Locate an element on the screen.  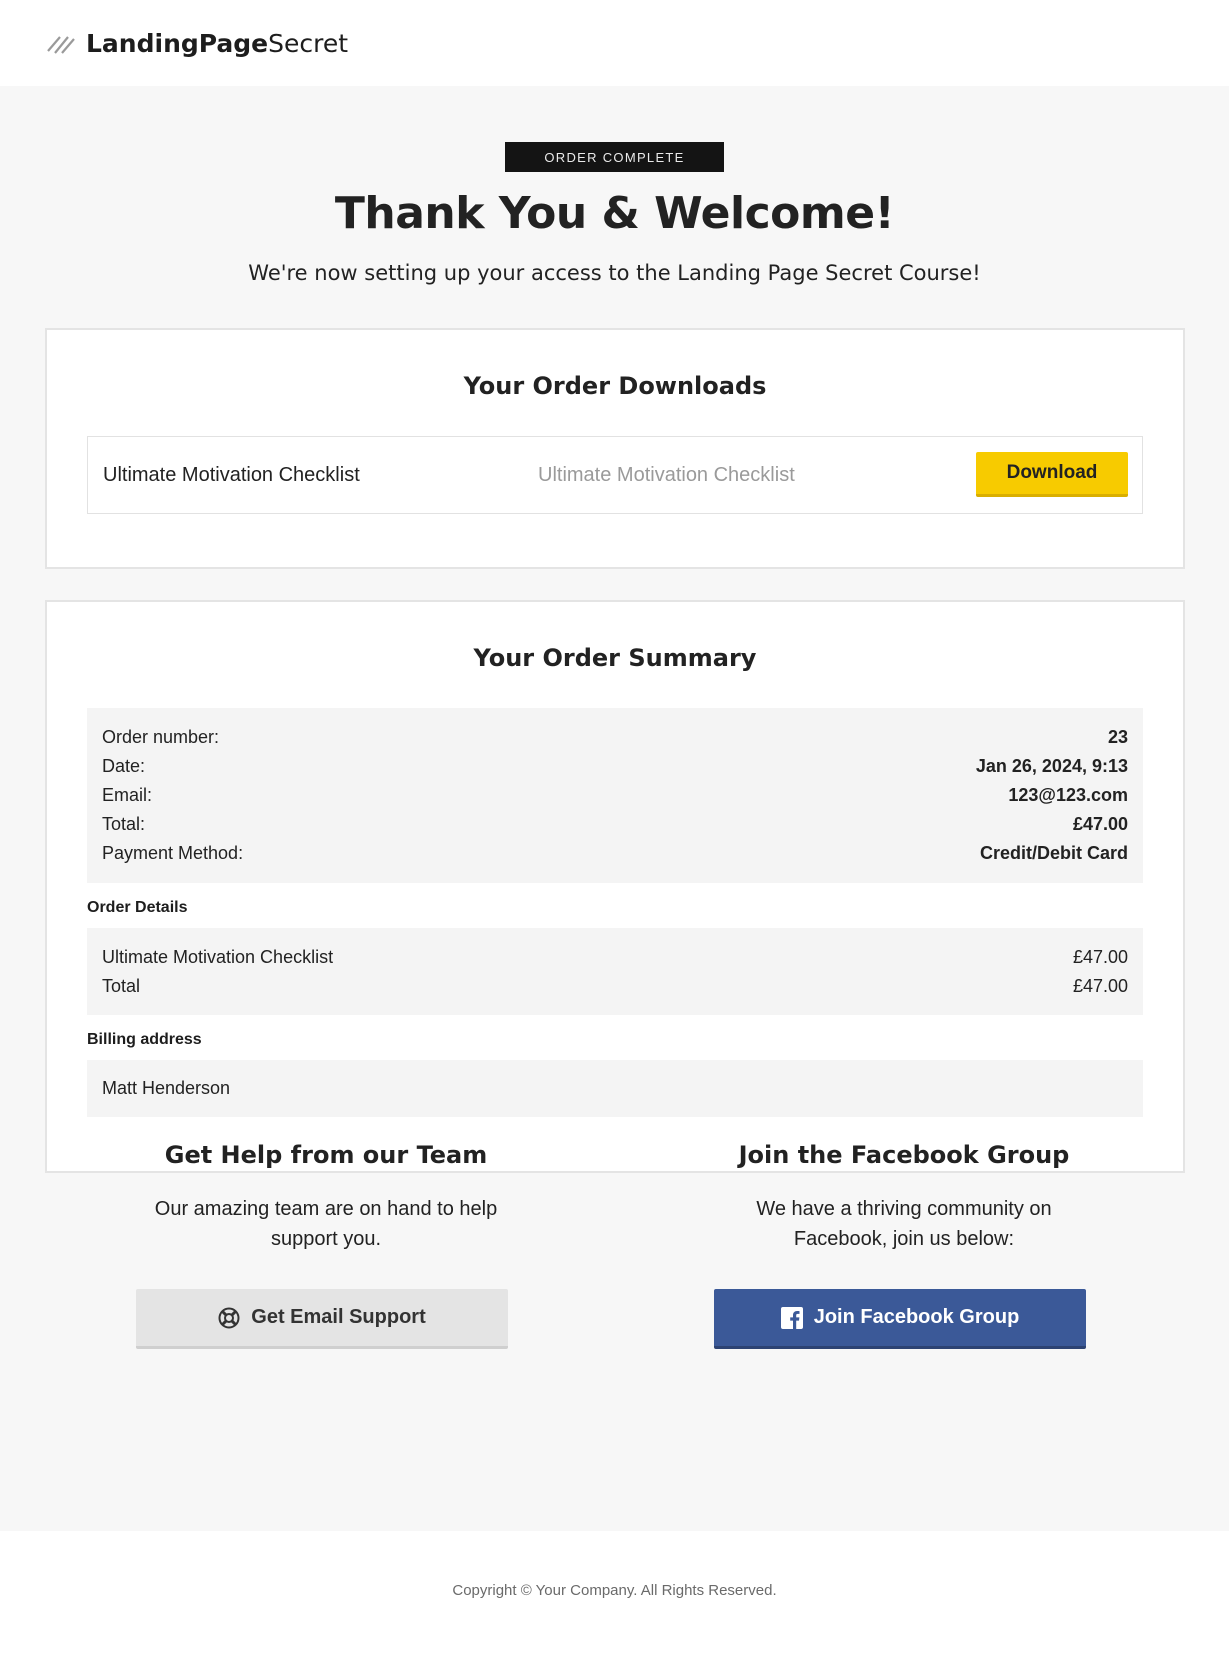
details-total-value: £47.00 is located at coordinates (1100, 986).